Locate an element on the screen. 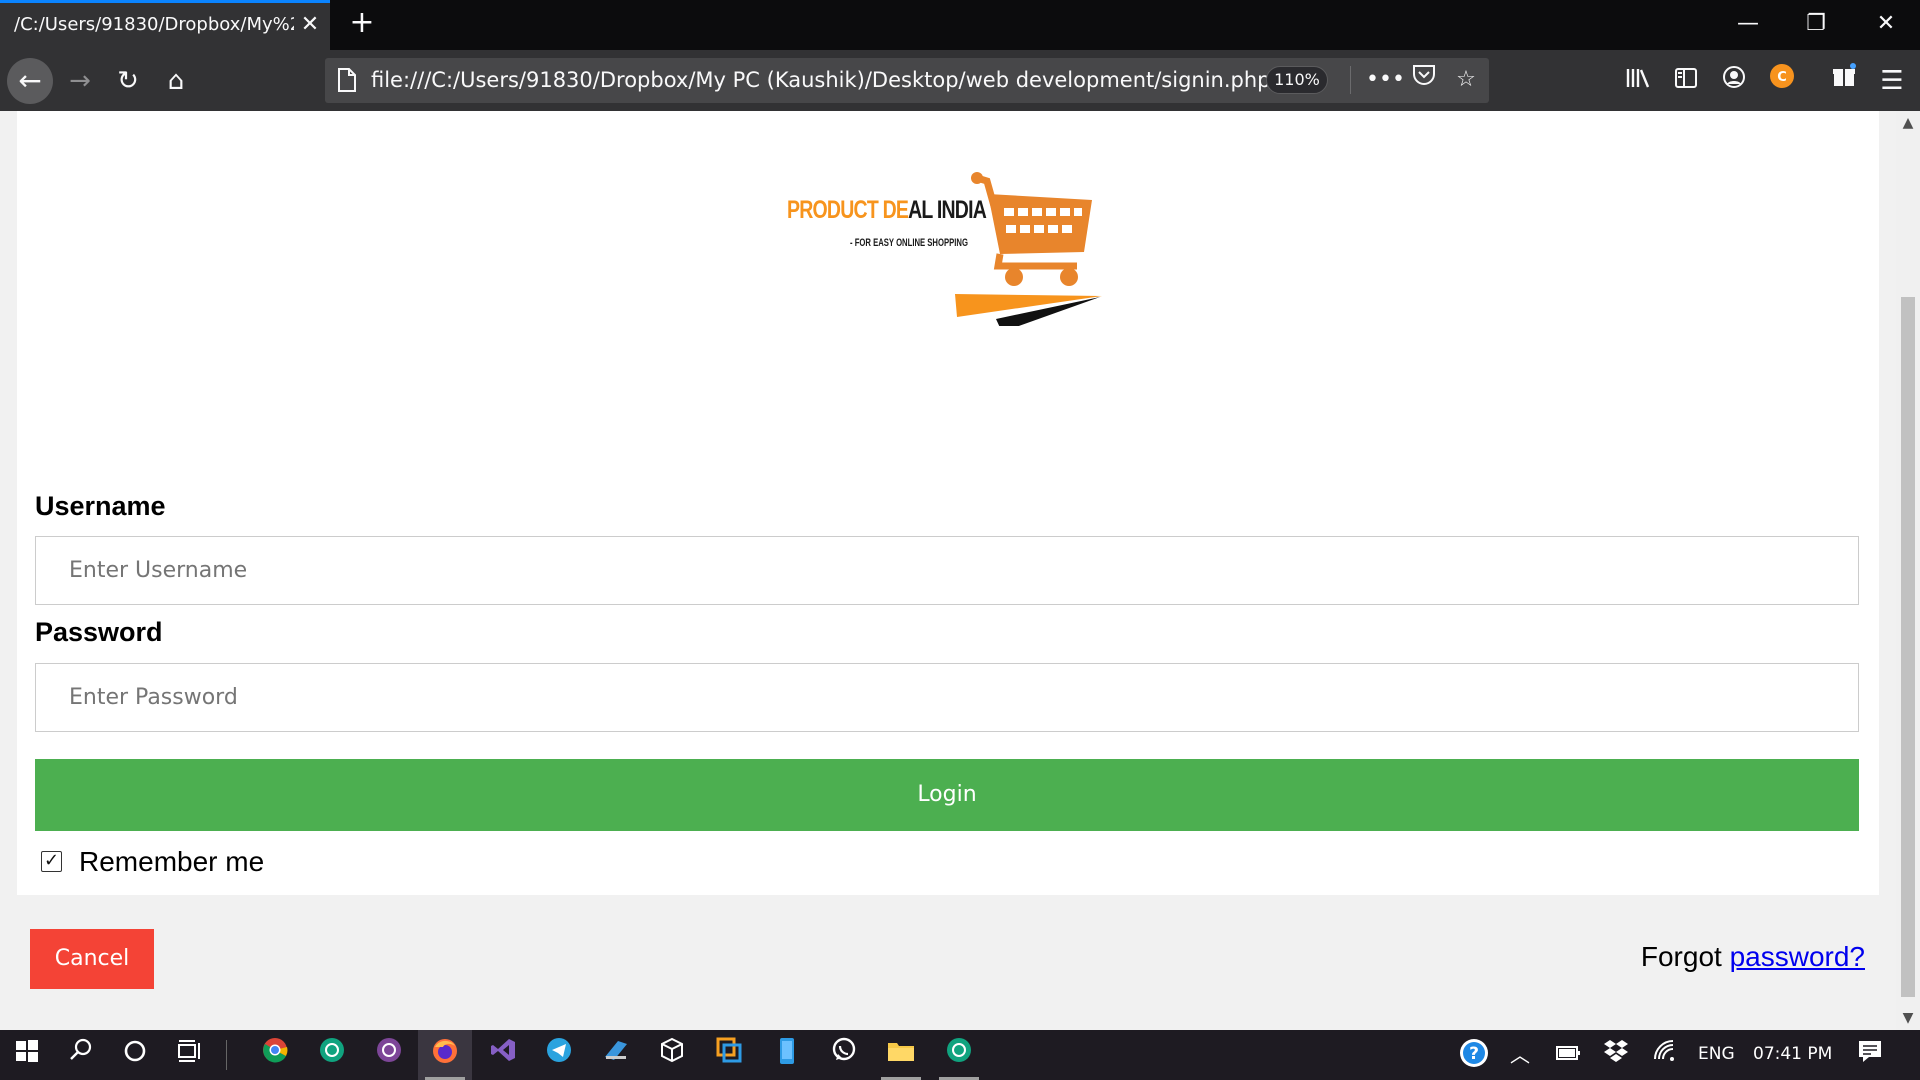  url-divider is located at coordinates (1350, 80).